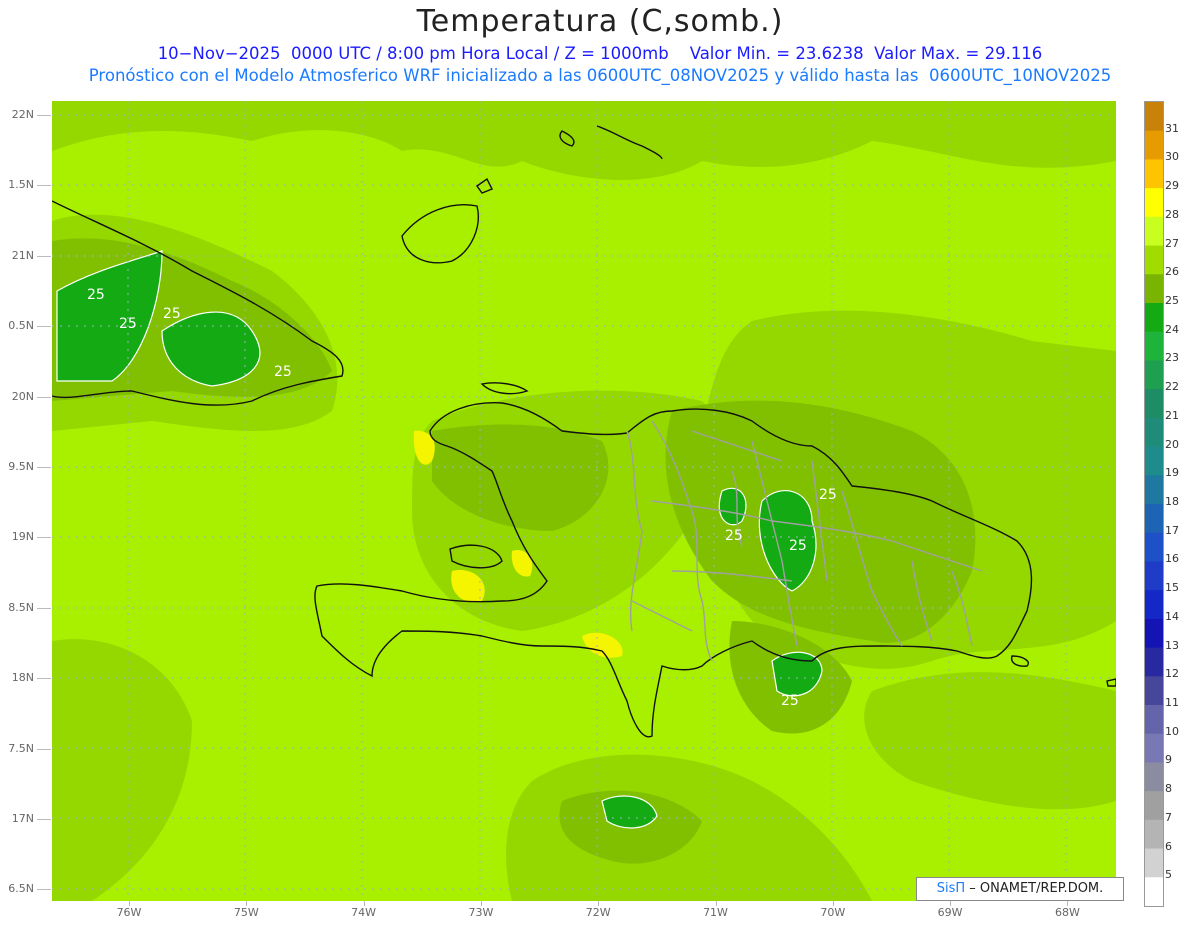 The width and height of the screenshot is (1200, 927). What do you see at coordinates (21, 607) in the screenshot?
I see `y-tick-label: 8.5N` at bounding box center [21, 607].